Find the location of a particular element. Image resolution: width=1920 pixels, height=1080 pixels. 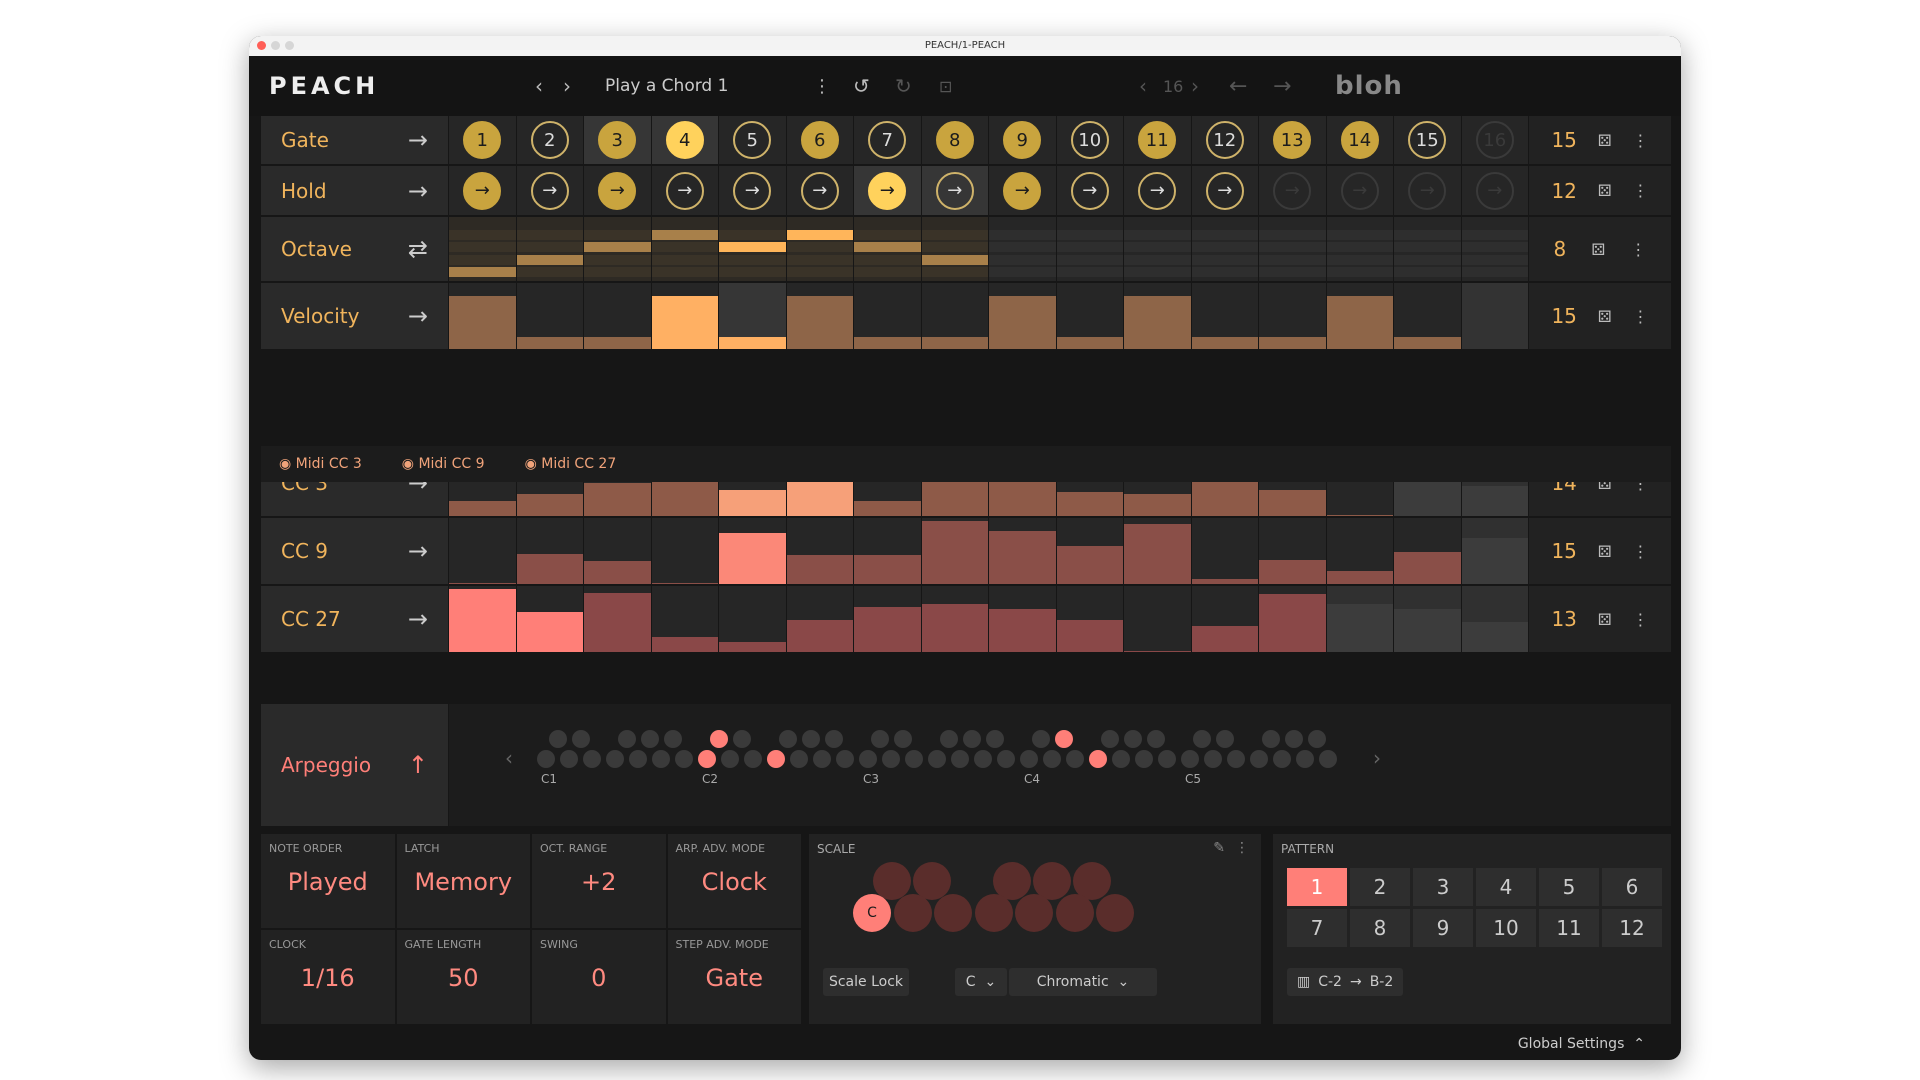

pattern-slot: 4 is located at coordinates (1506, 887).